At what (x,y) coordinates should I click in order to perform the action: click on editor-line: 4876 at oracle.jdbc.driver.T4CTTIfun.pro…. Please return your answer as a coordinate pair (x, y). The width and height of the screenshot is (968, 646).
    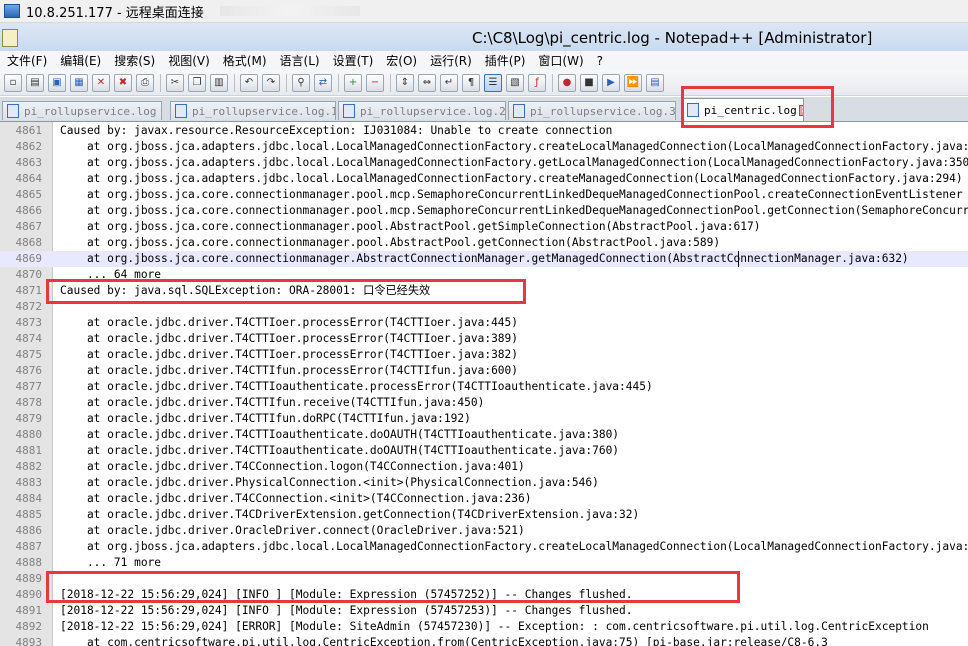
    Looking at the image, I should click on (484, 371).